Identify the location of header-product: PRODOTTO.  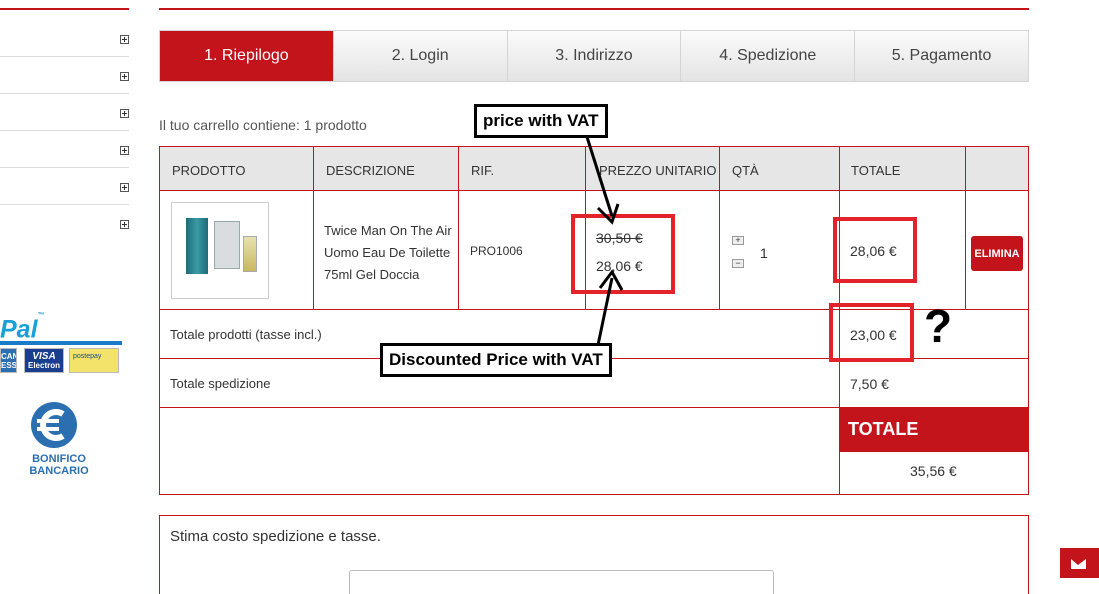
(209, 170).